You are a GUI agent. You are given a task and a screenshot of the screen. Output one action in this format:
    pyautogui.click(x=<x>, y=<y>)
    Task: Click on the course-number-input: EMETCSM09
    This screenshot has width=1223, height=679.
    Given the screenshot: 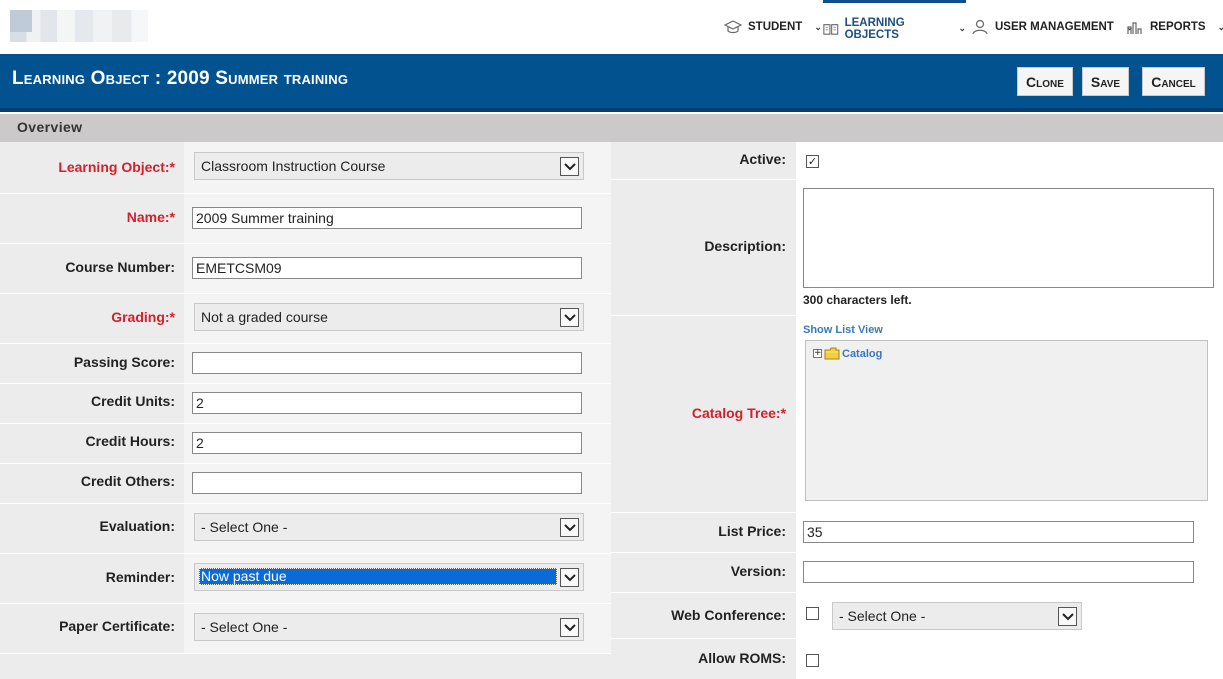 What is the action you would take?
    pyautogui.click(x=387, y=268)
    